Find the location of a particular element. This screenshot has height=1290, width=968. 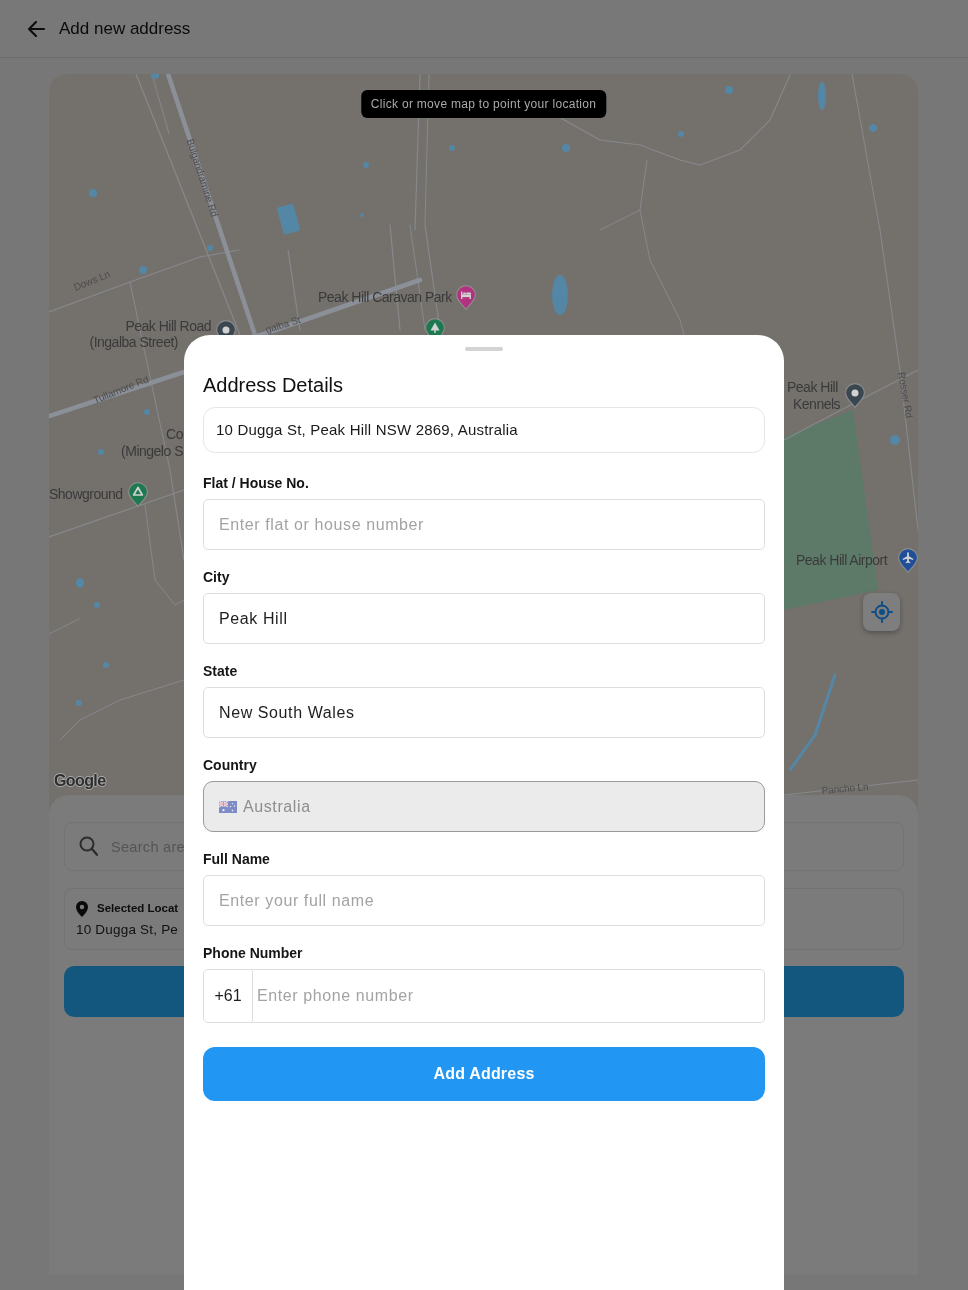

field-label: Country is located at coordinates (230, 765).